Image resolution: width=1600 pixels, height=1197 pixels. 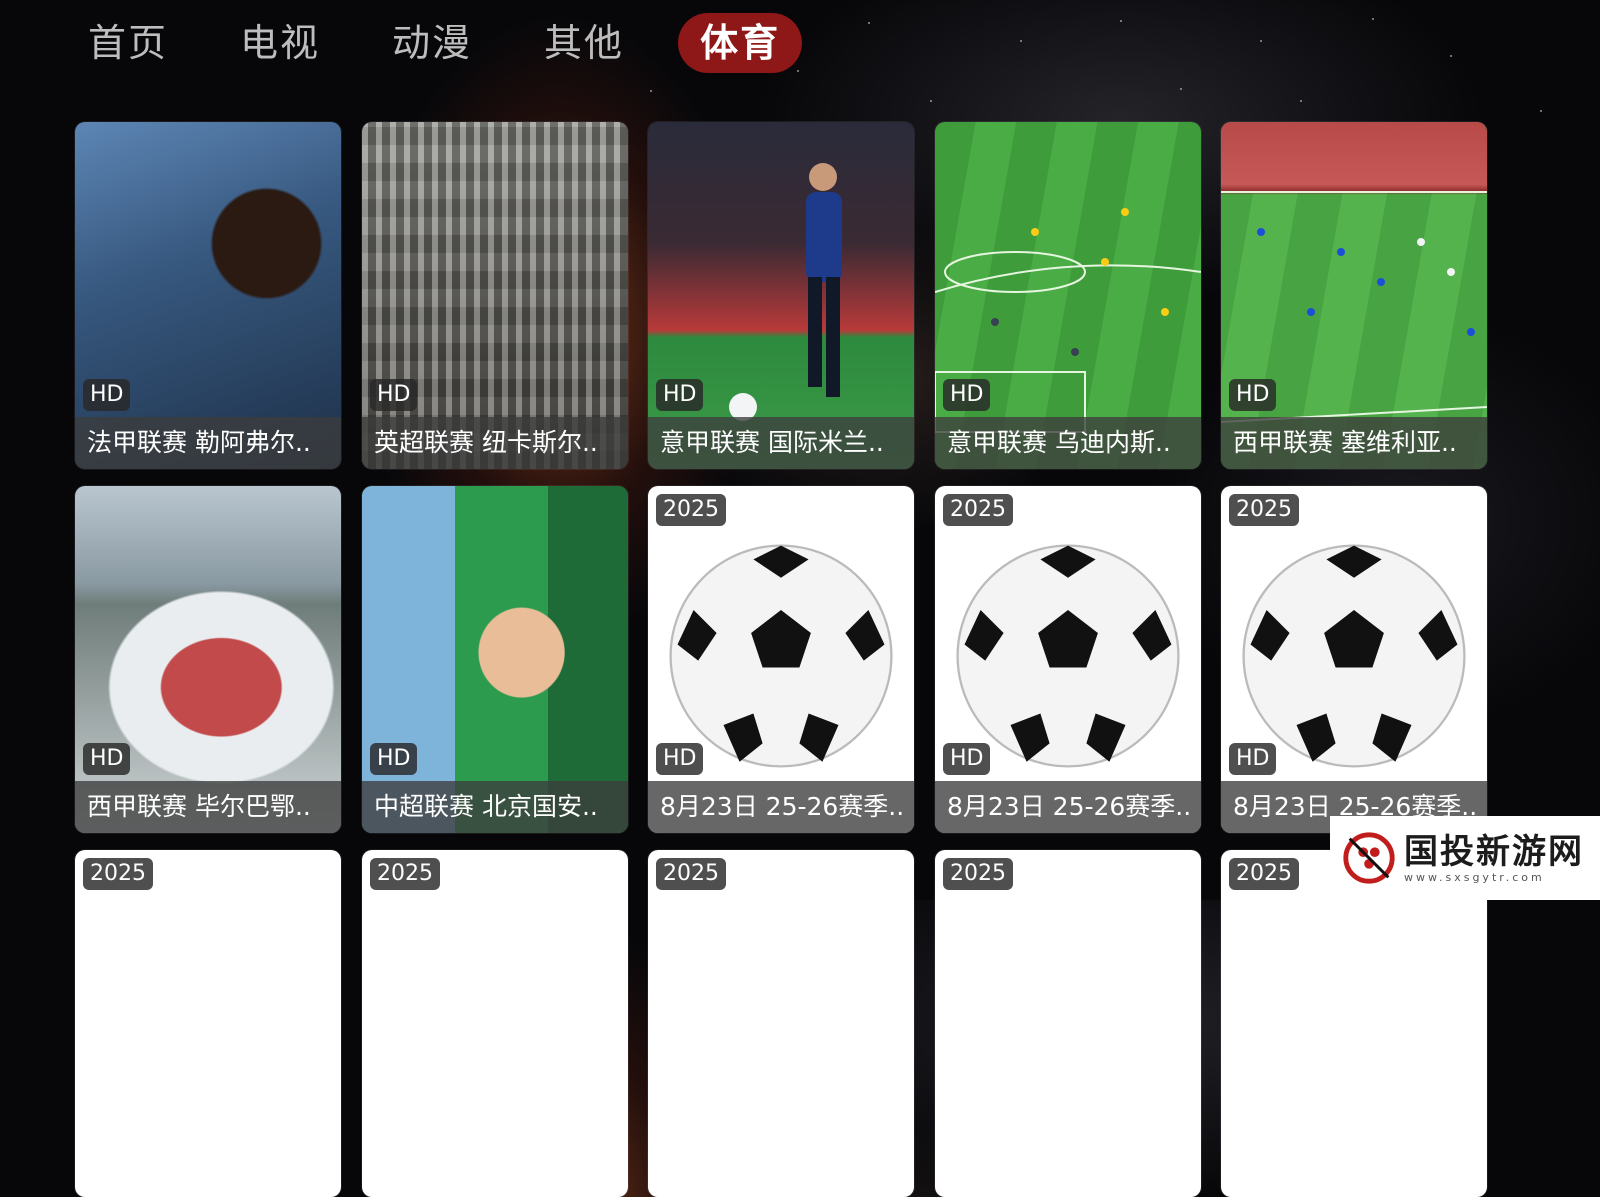 What do you see at coordinates (495, 659) in the screenshot?
I see `video-card: HD 中超联赛 北京国安..` at bounding box center [495, 659].